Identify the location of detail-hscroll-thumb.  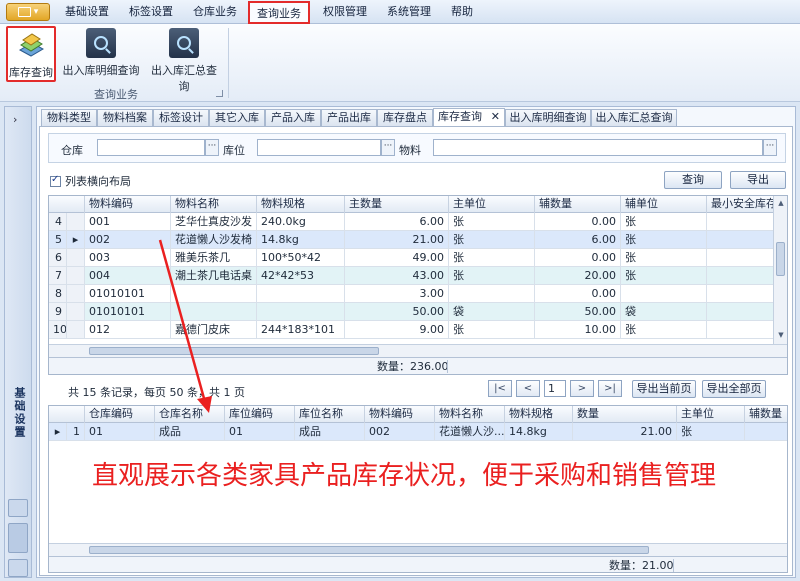
(369, 550).